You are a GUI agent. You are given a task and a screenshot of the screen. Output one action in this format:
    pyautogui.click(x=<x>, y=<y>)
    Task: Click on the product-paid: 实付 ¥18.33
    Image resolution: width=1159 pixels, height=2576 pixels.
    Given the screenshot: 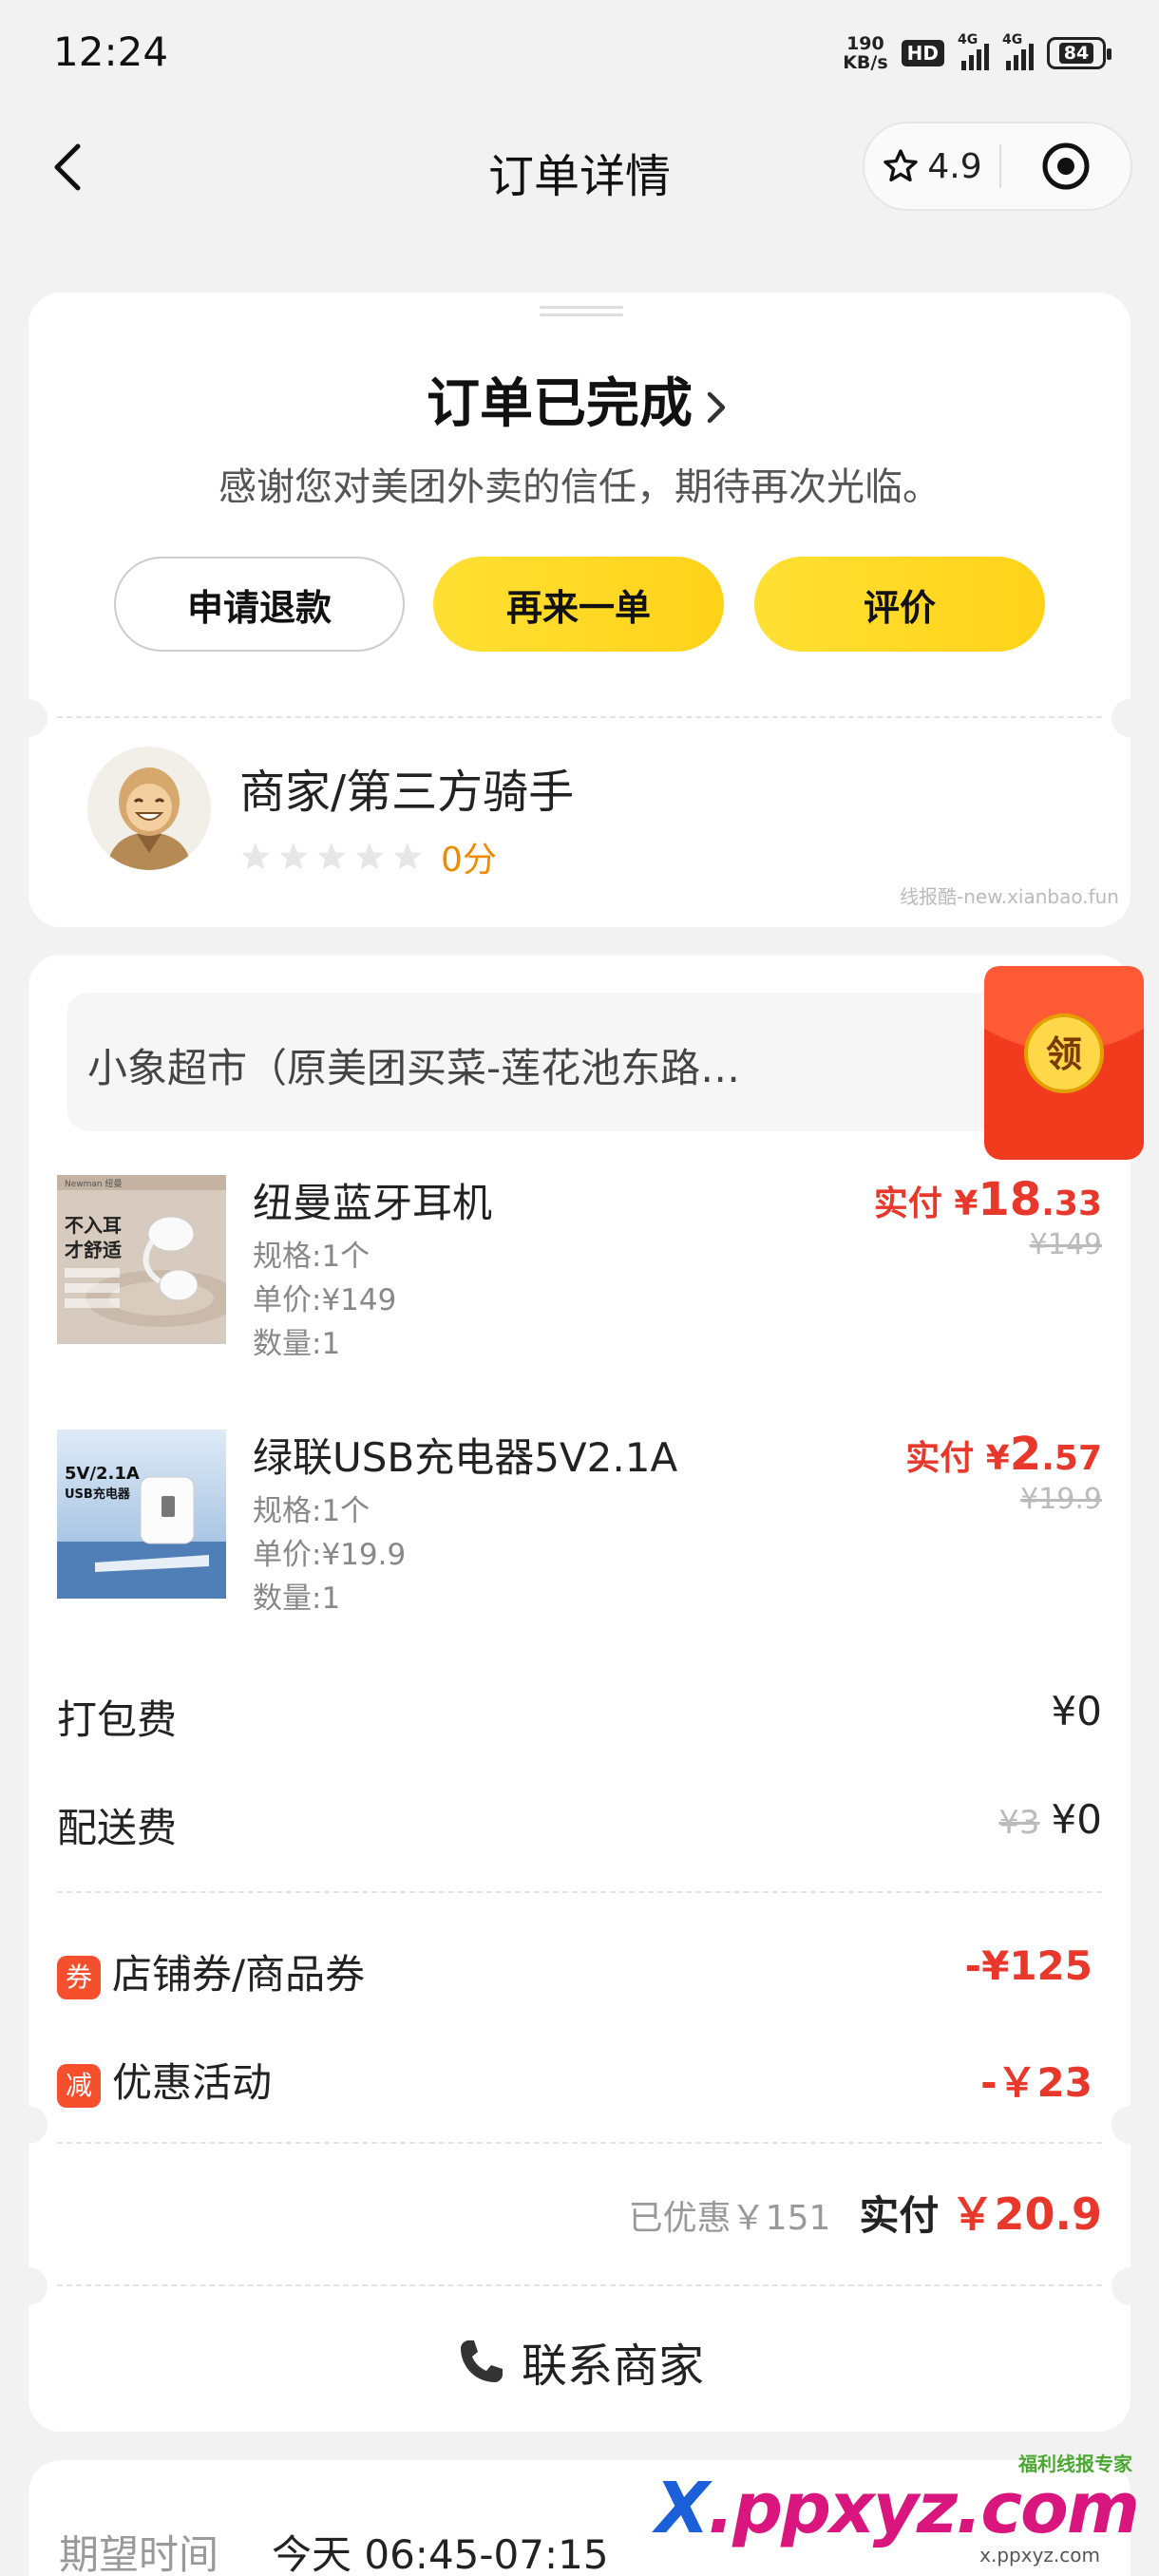 What is the action you would take?
    pyautogui.click(x=988, y=1199)
    